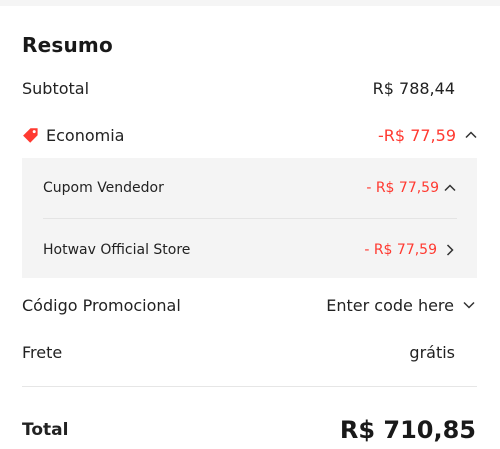 Image resolution: width=500 pixels, height=449 pixels. Describe the element at coordinates (250, 3) in the screenshot. I see `top-strip` at that location.